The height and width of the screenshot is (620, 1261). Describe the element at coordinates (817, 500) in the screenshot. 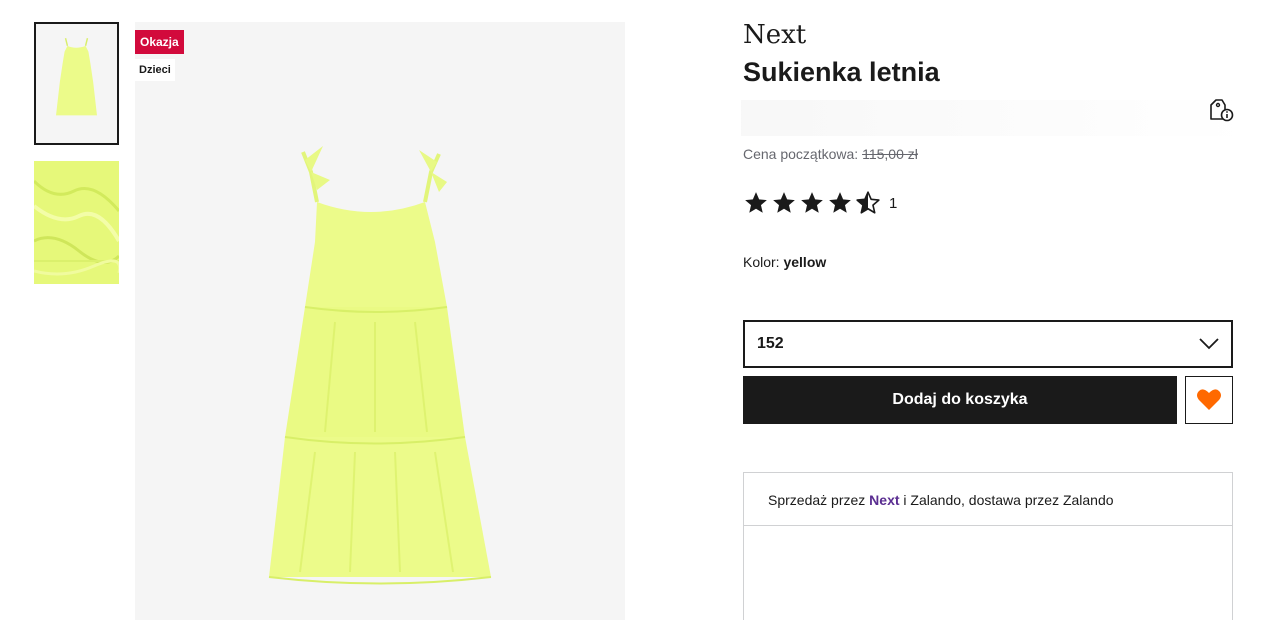

I see `seller-prefix: Sprzedaż przez` at that location.